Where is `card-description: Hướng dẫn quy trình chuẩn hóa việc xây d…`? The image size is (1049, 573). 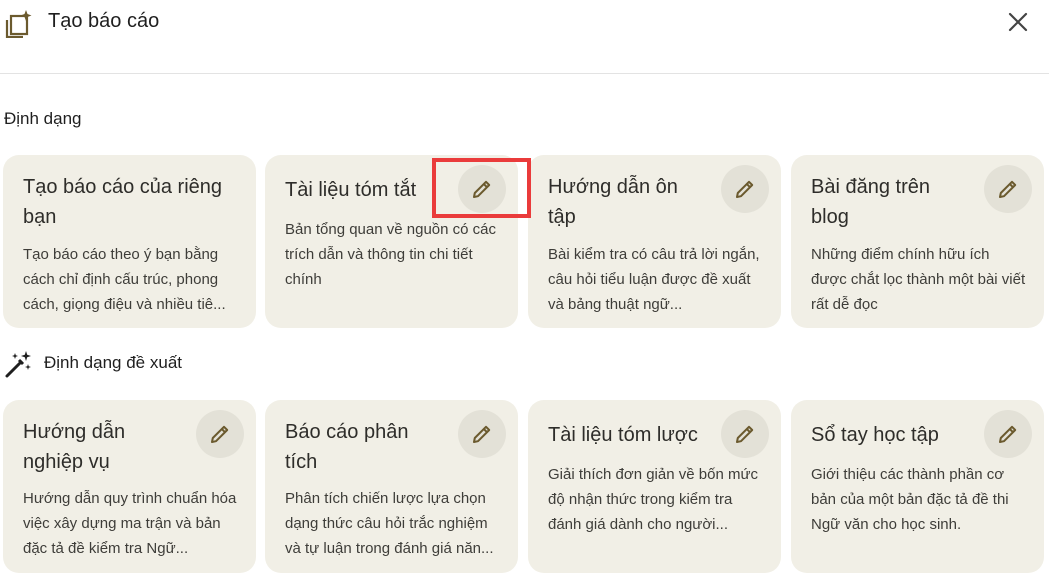 card-description: Hướng dẫn quy trình chuẩn hóa việc xây d… is located at coordinates (130, 523).